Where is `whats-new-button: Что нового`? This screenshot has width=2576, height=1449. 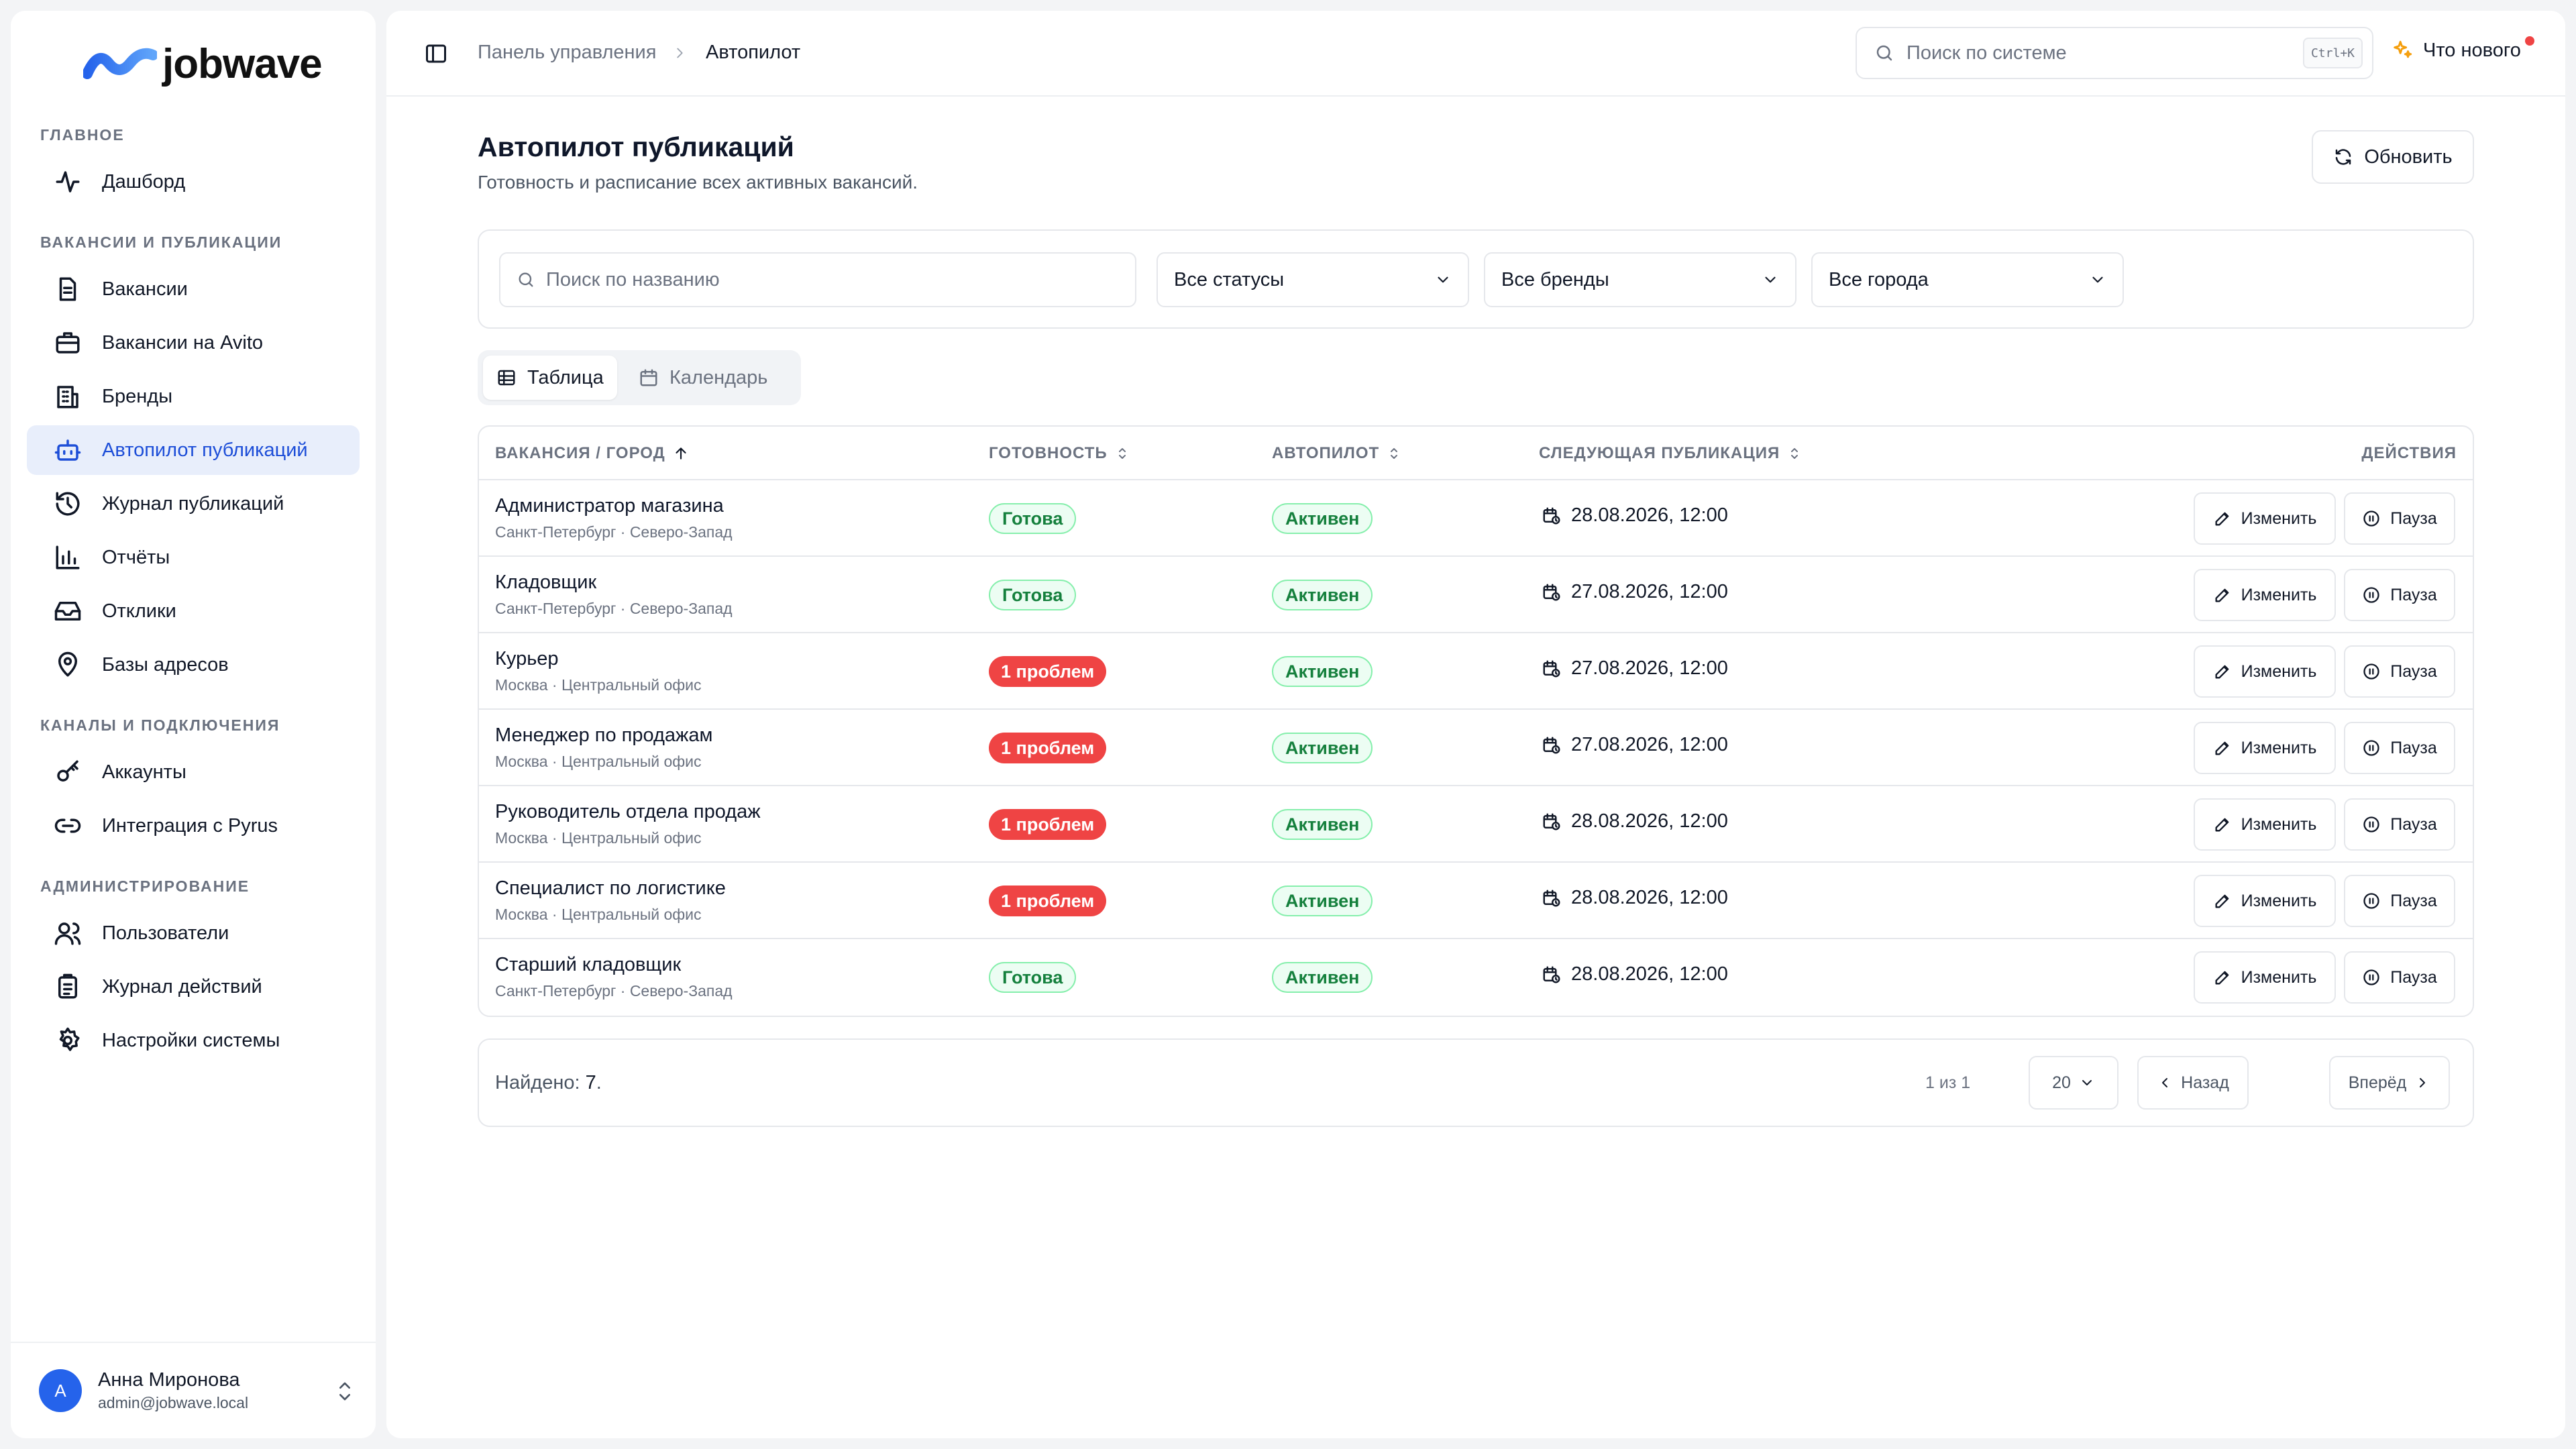 whats-new-button: Что нового is located at coordinates (2456, 50).